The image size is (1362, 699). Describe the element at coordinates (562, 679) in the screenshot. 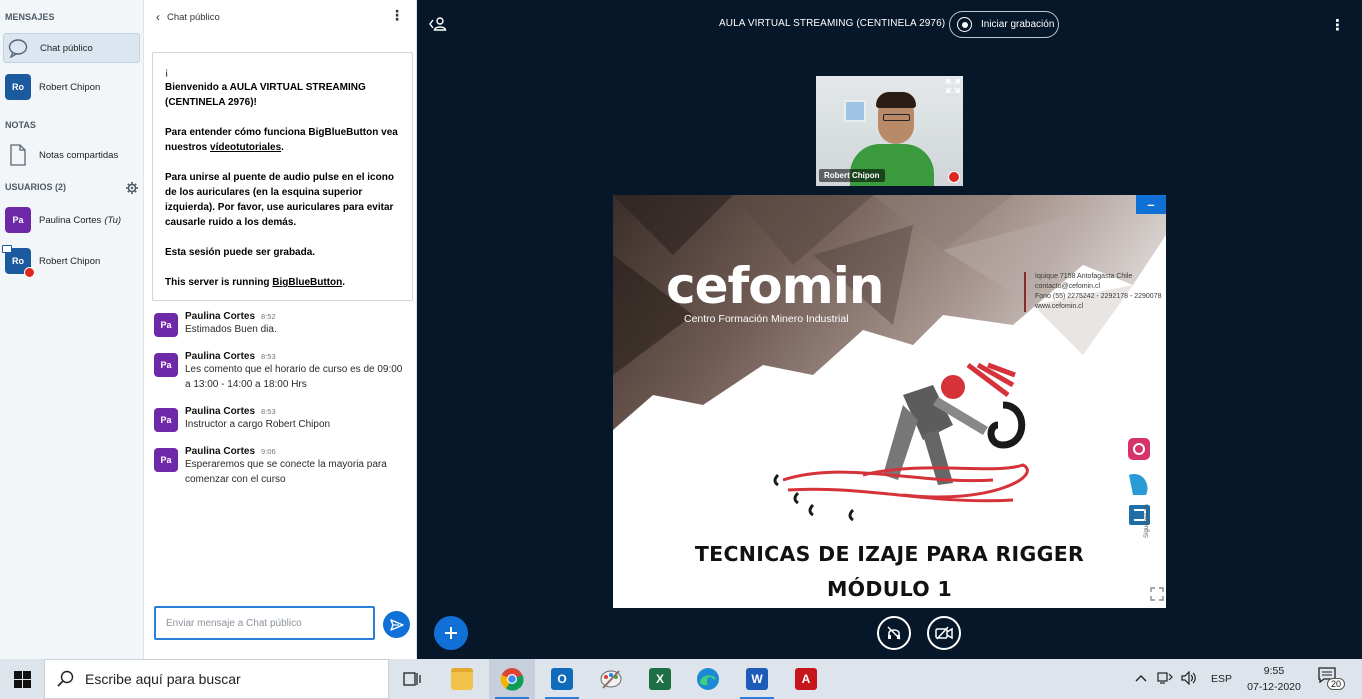

I see `outlook-app: O` at that location.